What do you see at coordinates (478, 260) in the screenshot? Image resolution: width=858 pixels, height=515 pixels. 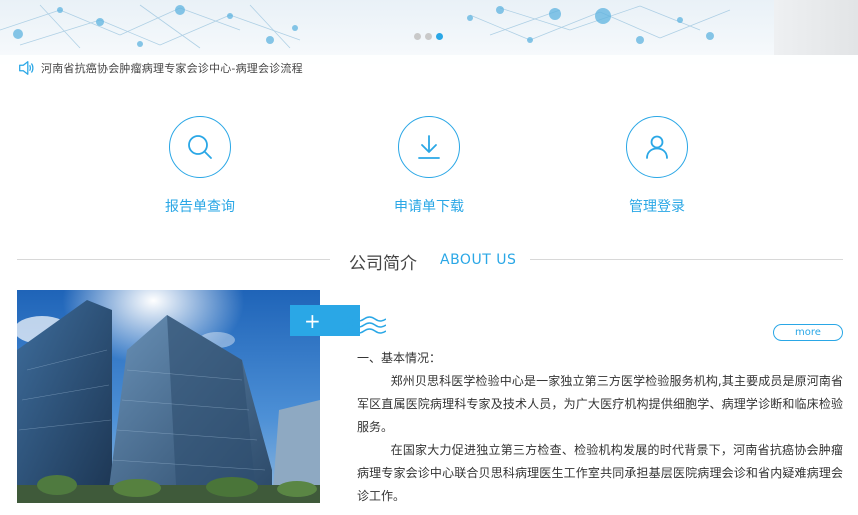 I see `section-subtitle: ABOUT US` at bounding box center [478, 260].